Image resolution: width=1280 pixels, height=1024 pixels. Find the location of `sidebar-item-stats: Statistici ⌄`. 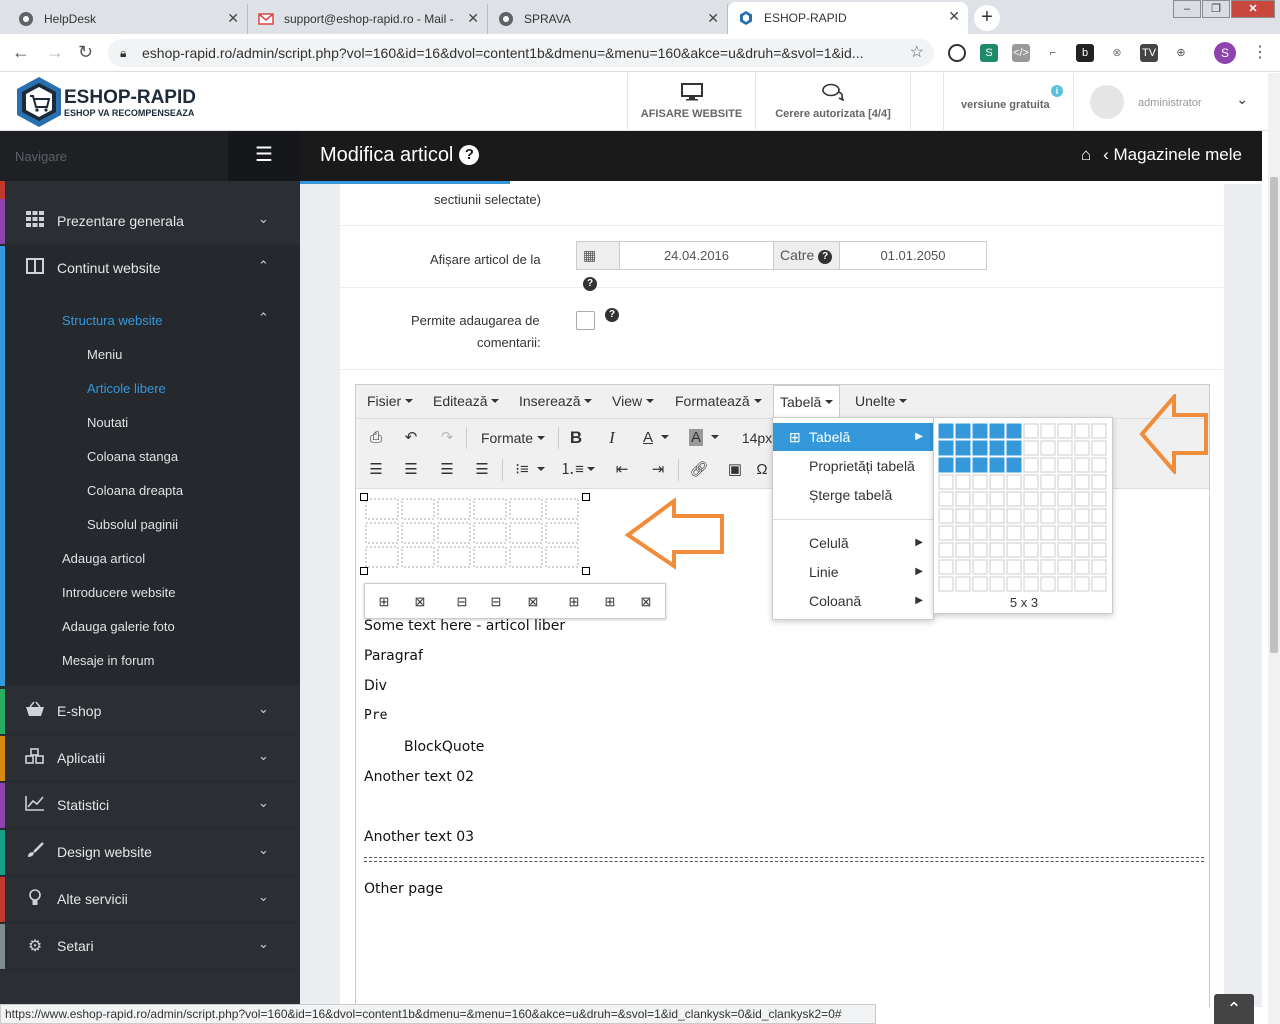

sidebar-item-stats: Statistici ⌄ is located at coordinates (150, 806).